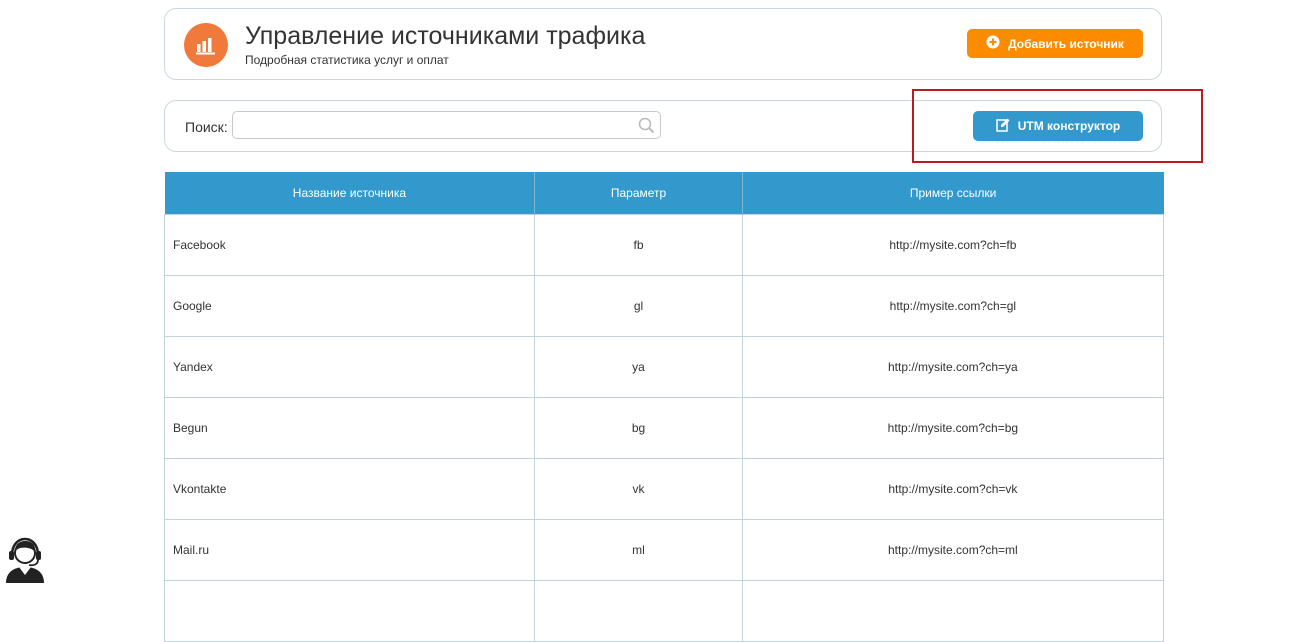 Image resolution: width=1307 pixels, height=642 pixels. I want to click on param-cell: ya, so click(638, 367).